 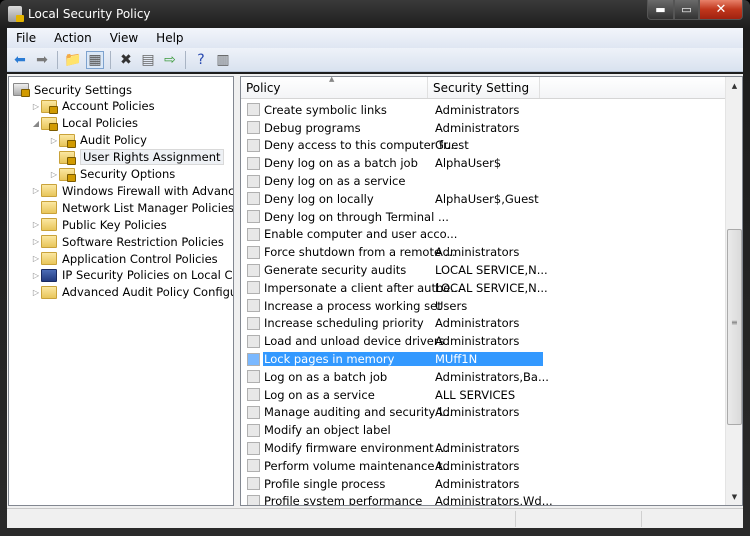 What do you see at coordinates (392, 484) in the screenshot?
I see `table-row: Profile single process Administrators` at bounding box center [392, 484].